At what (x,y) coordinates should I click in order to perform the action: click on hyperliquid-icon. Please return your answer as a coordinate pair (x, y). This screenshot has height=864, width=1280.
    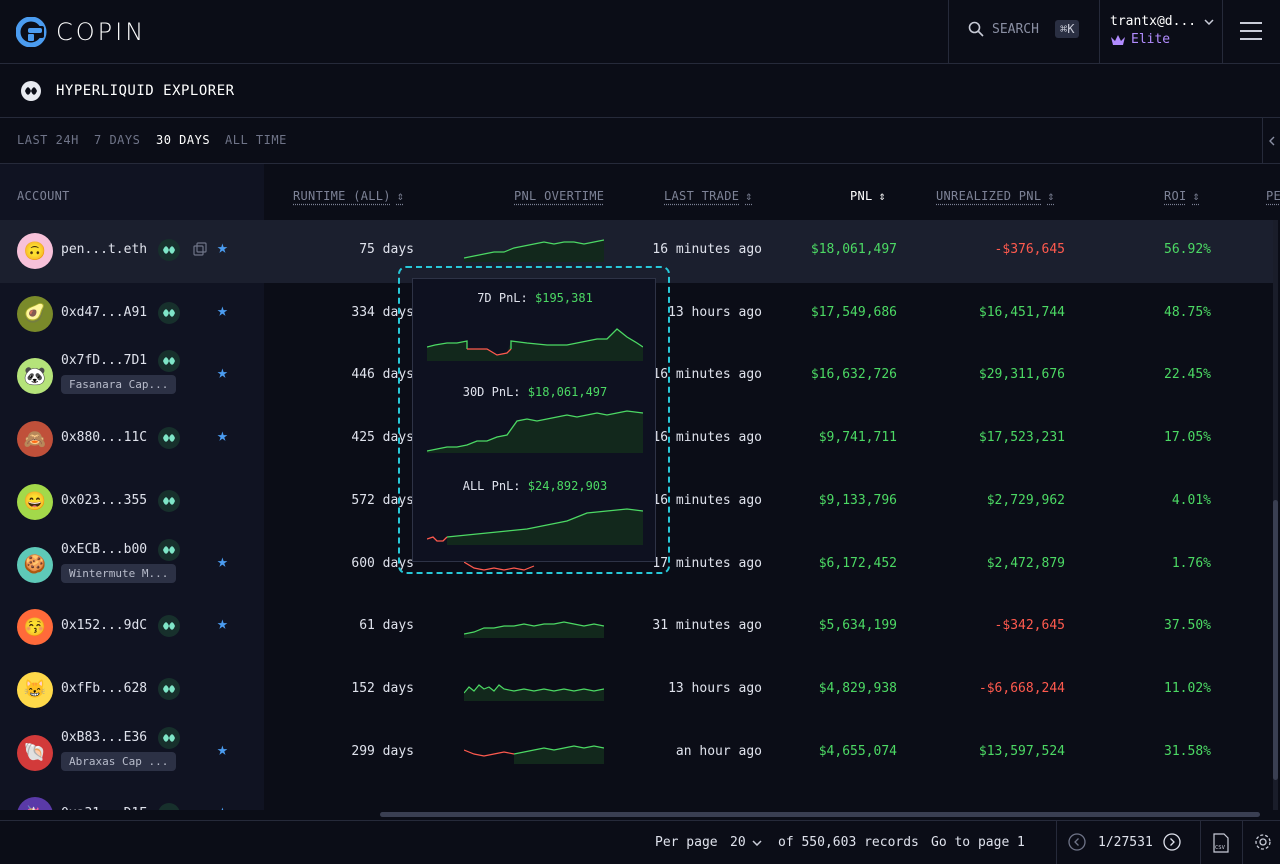
    Looking at the image, I should click on (31, 91).